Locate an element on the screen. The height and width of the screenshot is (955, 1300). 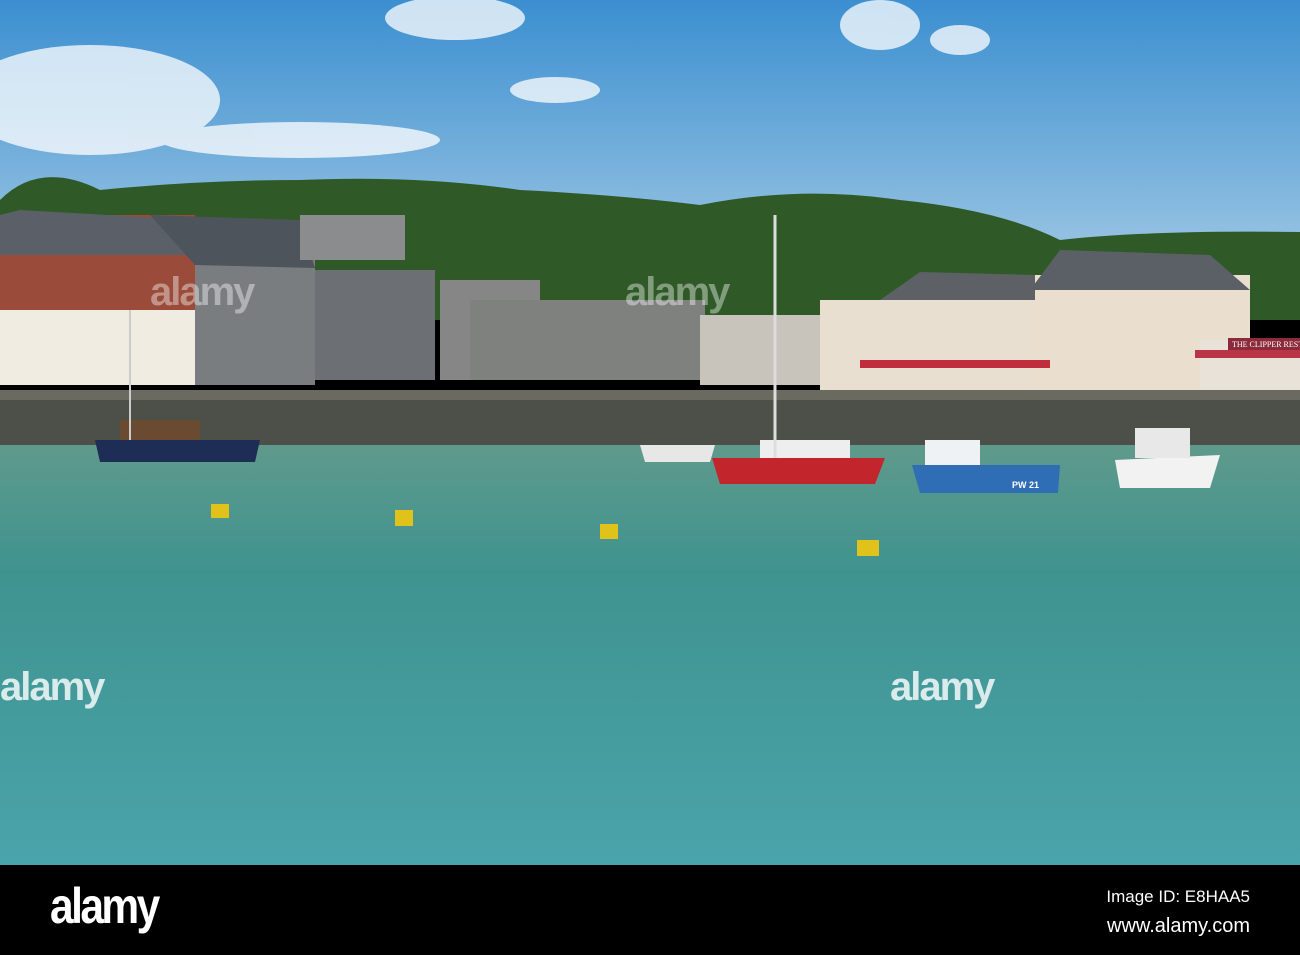
footer-bar: alamy Image ID: E8HAA5 www.alamy.com is located at coordinates (650, 910).